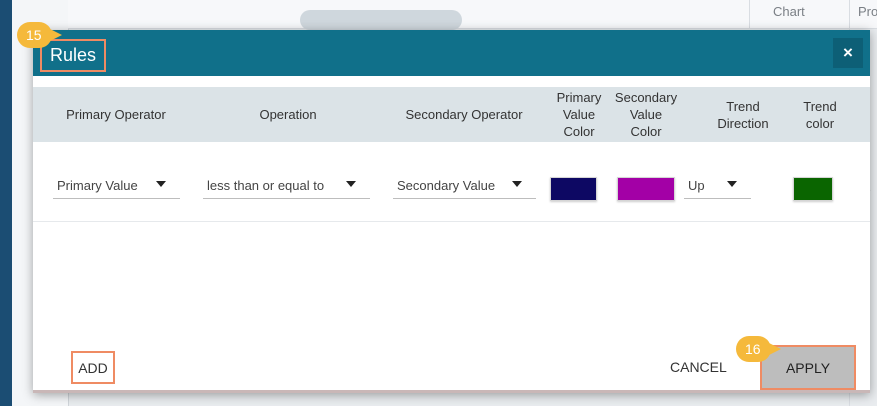 Image resolution: width=877 pixels, height=406 pixels. Describe the element at coordinates (820, 114) in the screenshot. I see `column-trend-color: Trend color` at that location.